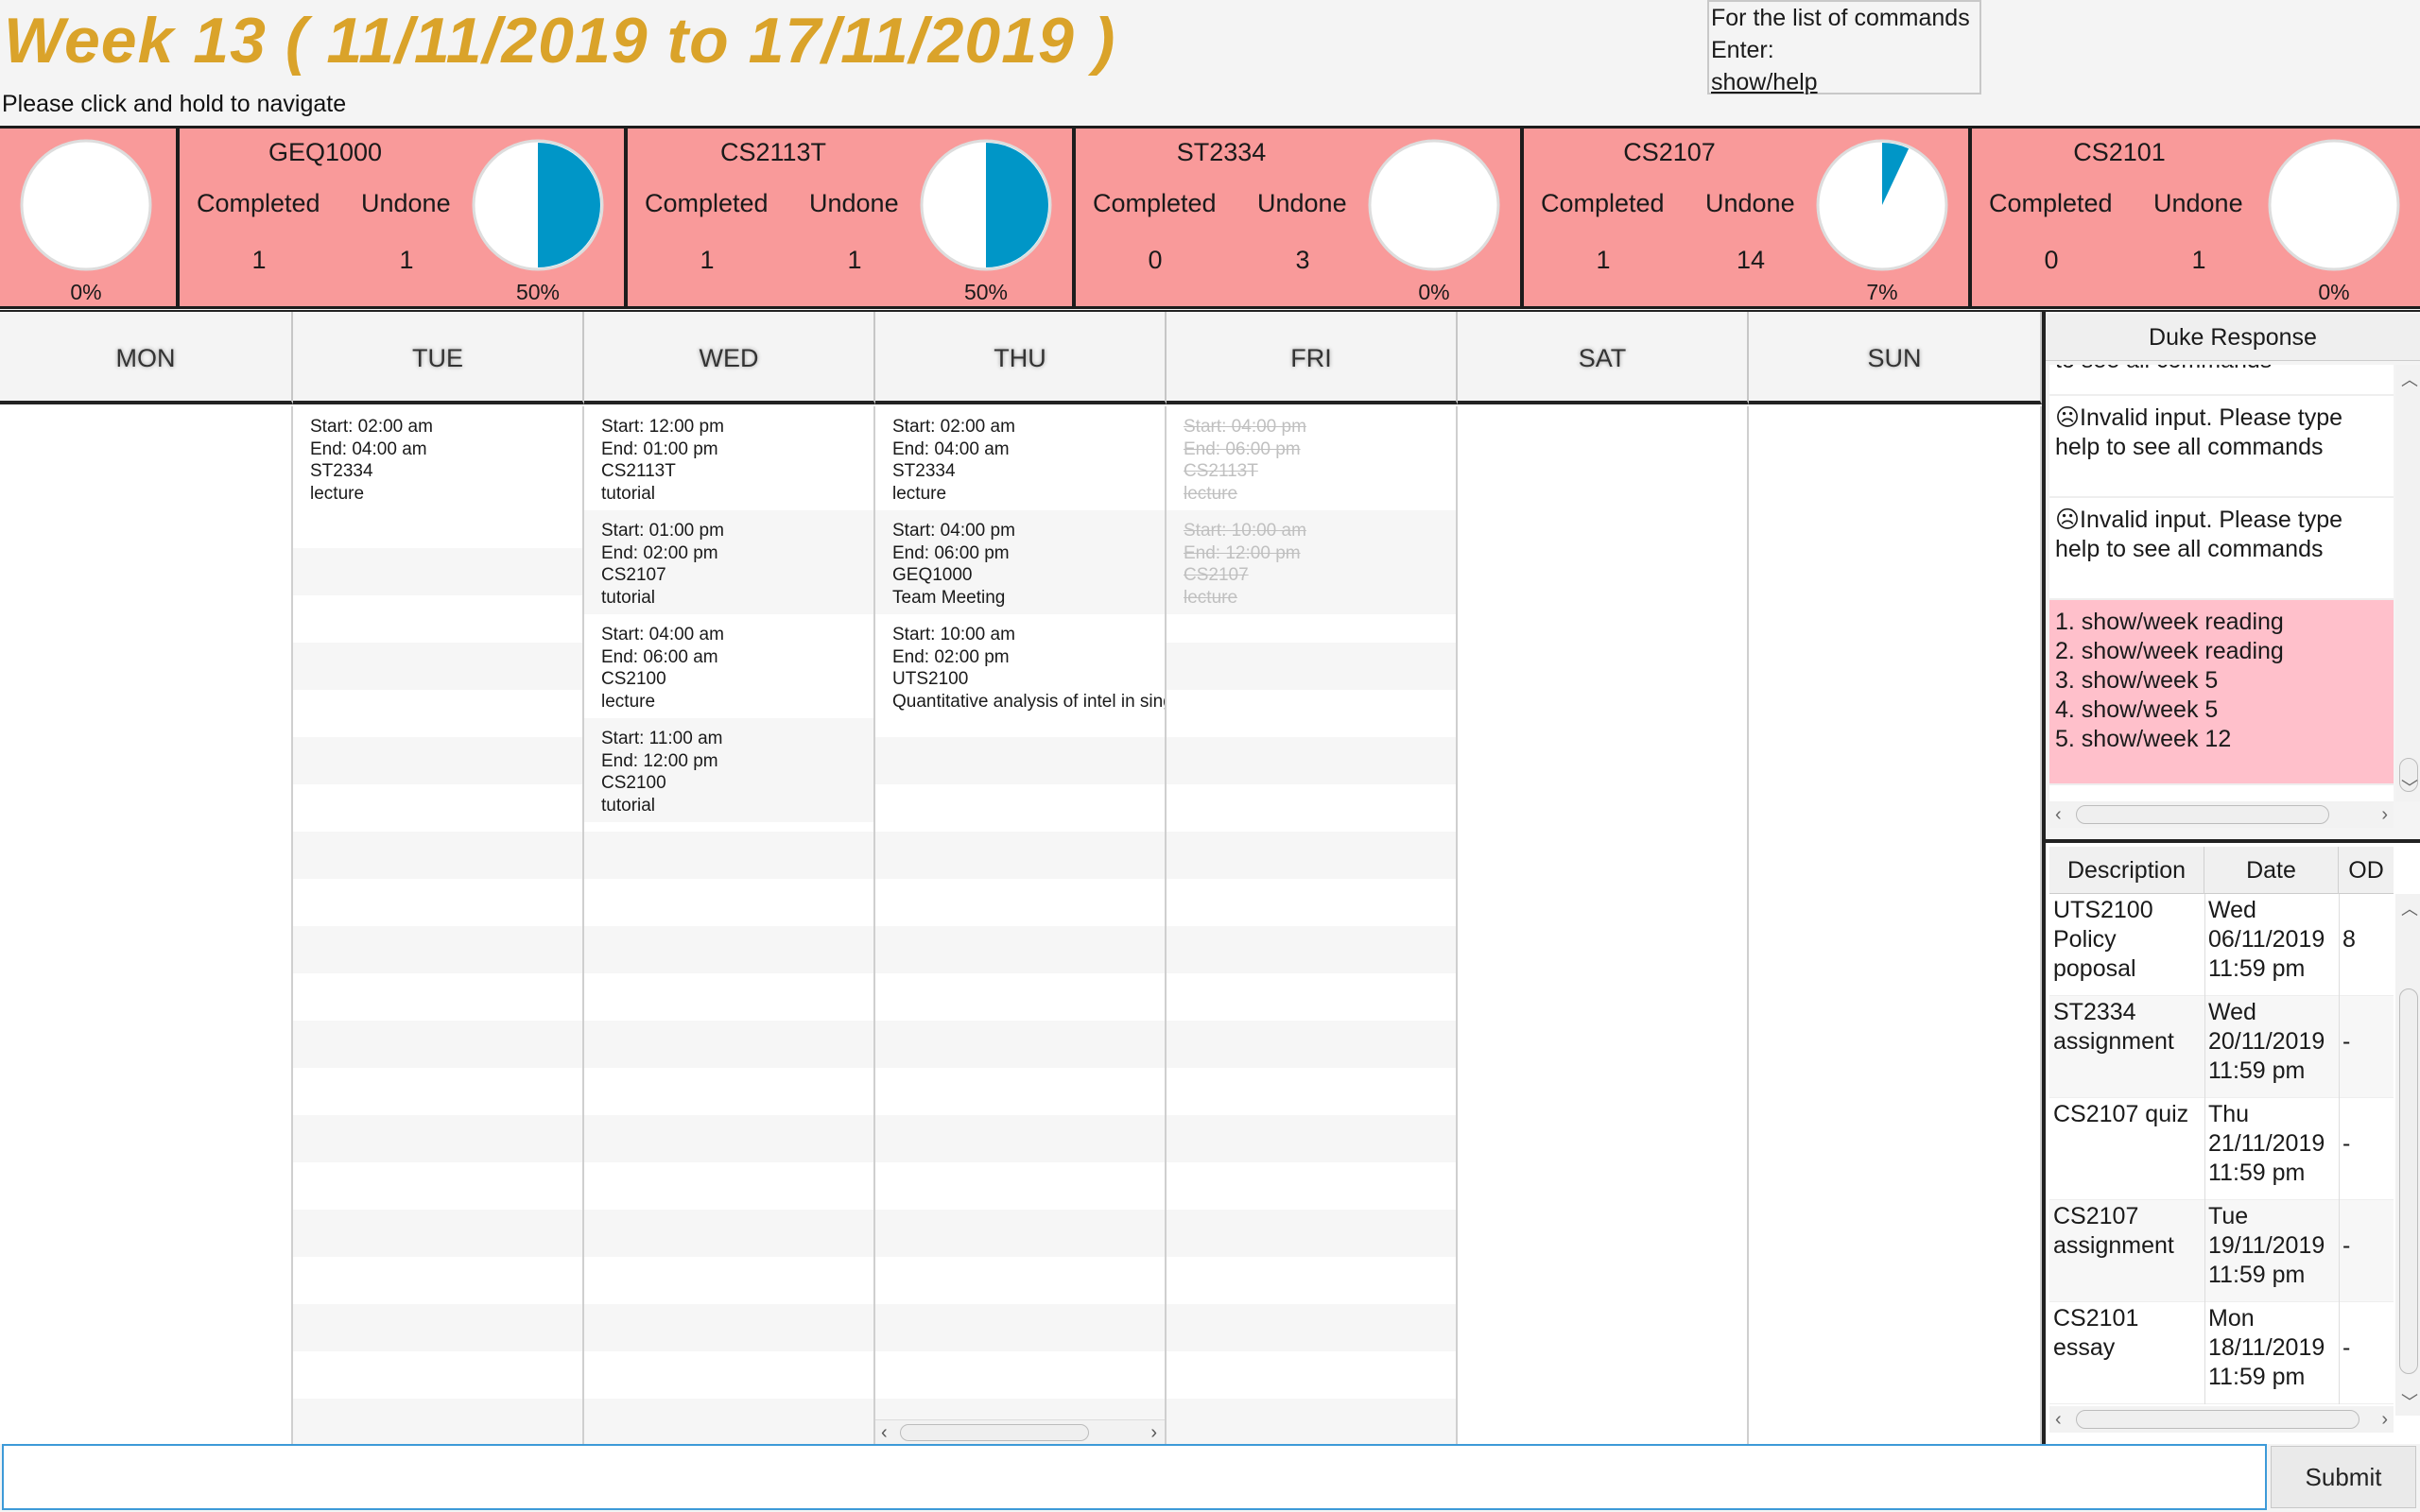 This screenshot has height=1512, width=2420. I want to click on deadline-vertical-scrollbar: ︿ ﹀, so click(2408, 1155).